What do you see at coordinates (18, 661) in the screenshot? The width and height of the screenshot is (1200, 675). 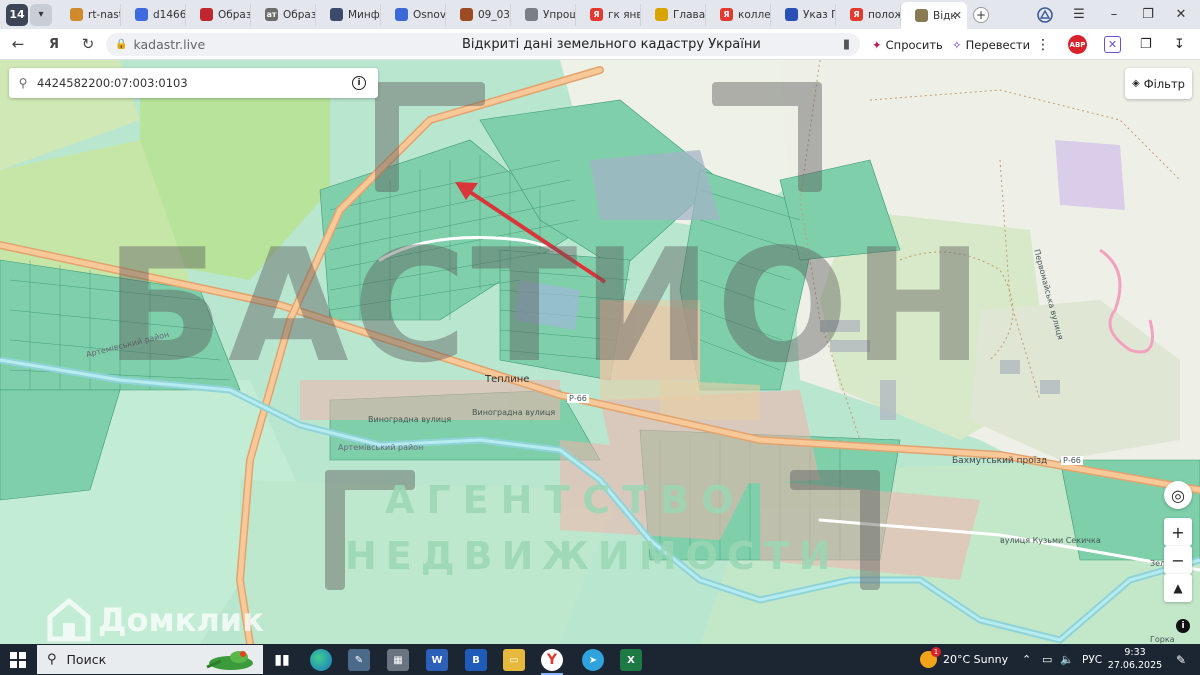 I see `start-button` at bounding box center [18, 661].